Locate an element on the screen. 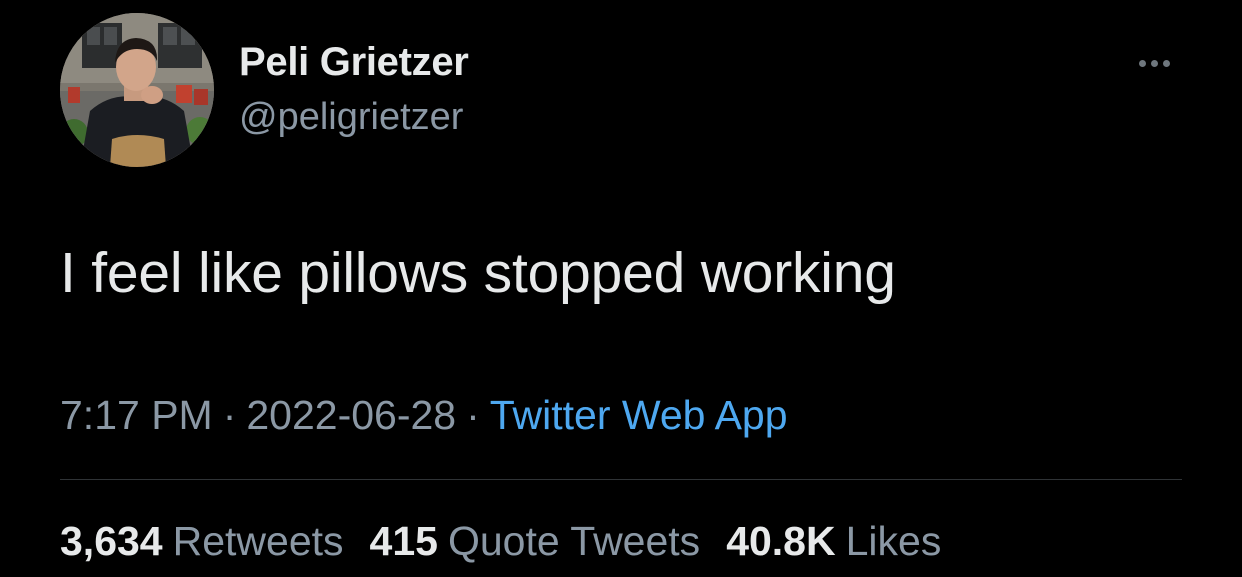 Image resolution: width=1242 pixels, height=577 pixels. user-handle: @peligrietzer is located at coordinates (351, 117).